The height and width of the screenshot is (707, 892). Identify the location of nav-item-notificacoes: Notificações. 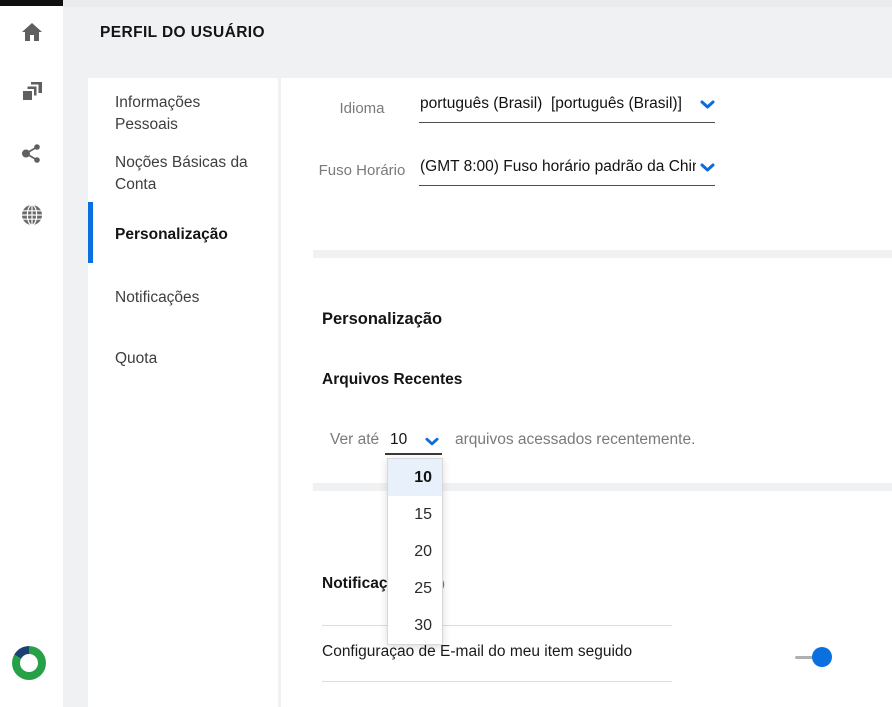
(186, 298).